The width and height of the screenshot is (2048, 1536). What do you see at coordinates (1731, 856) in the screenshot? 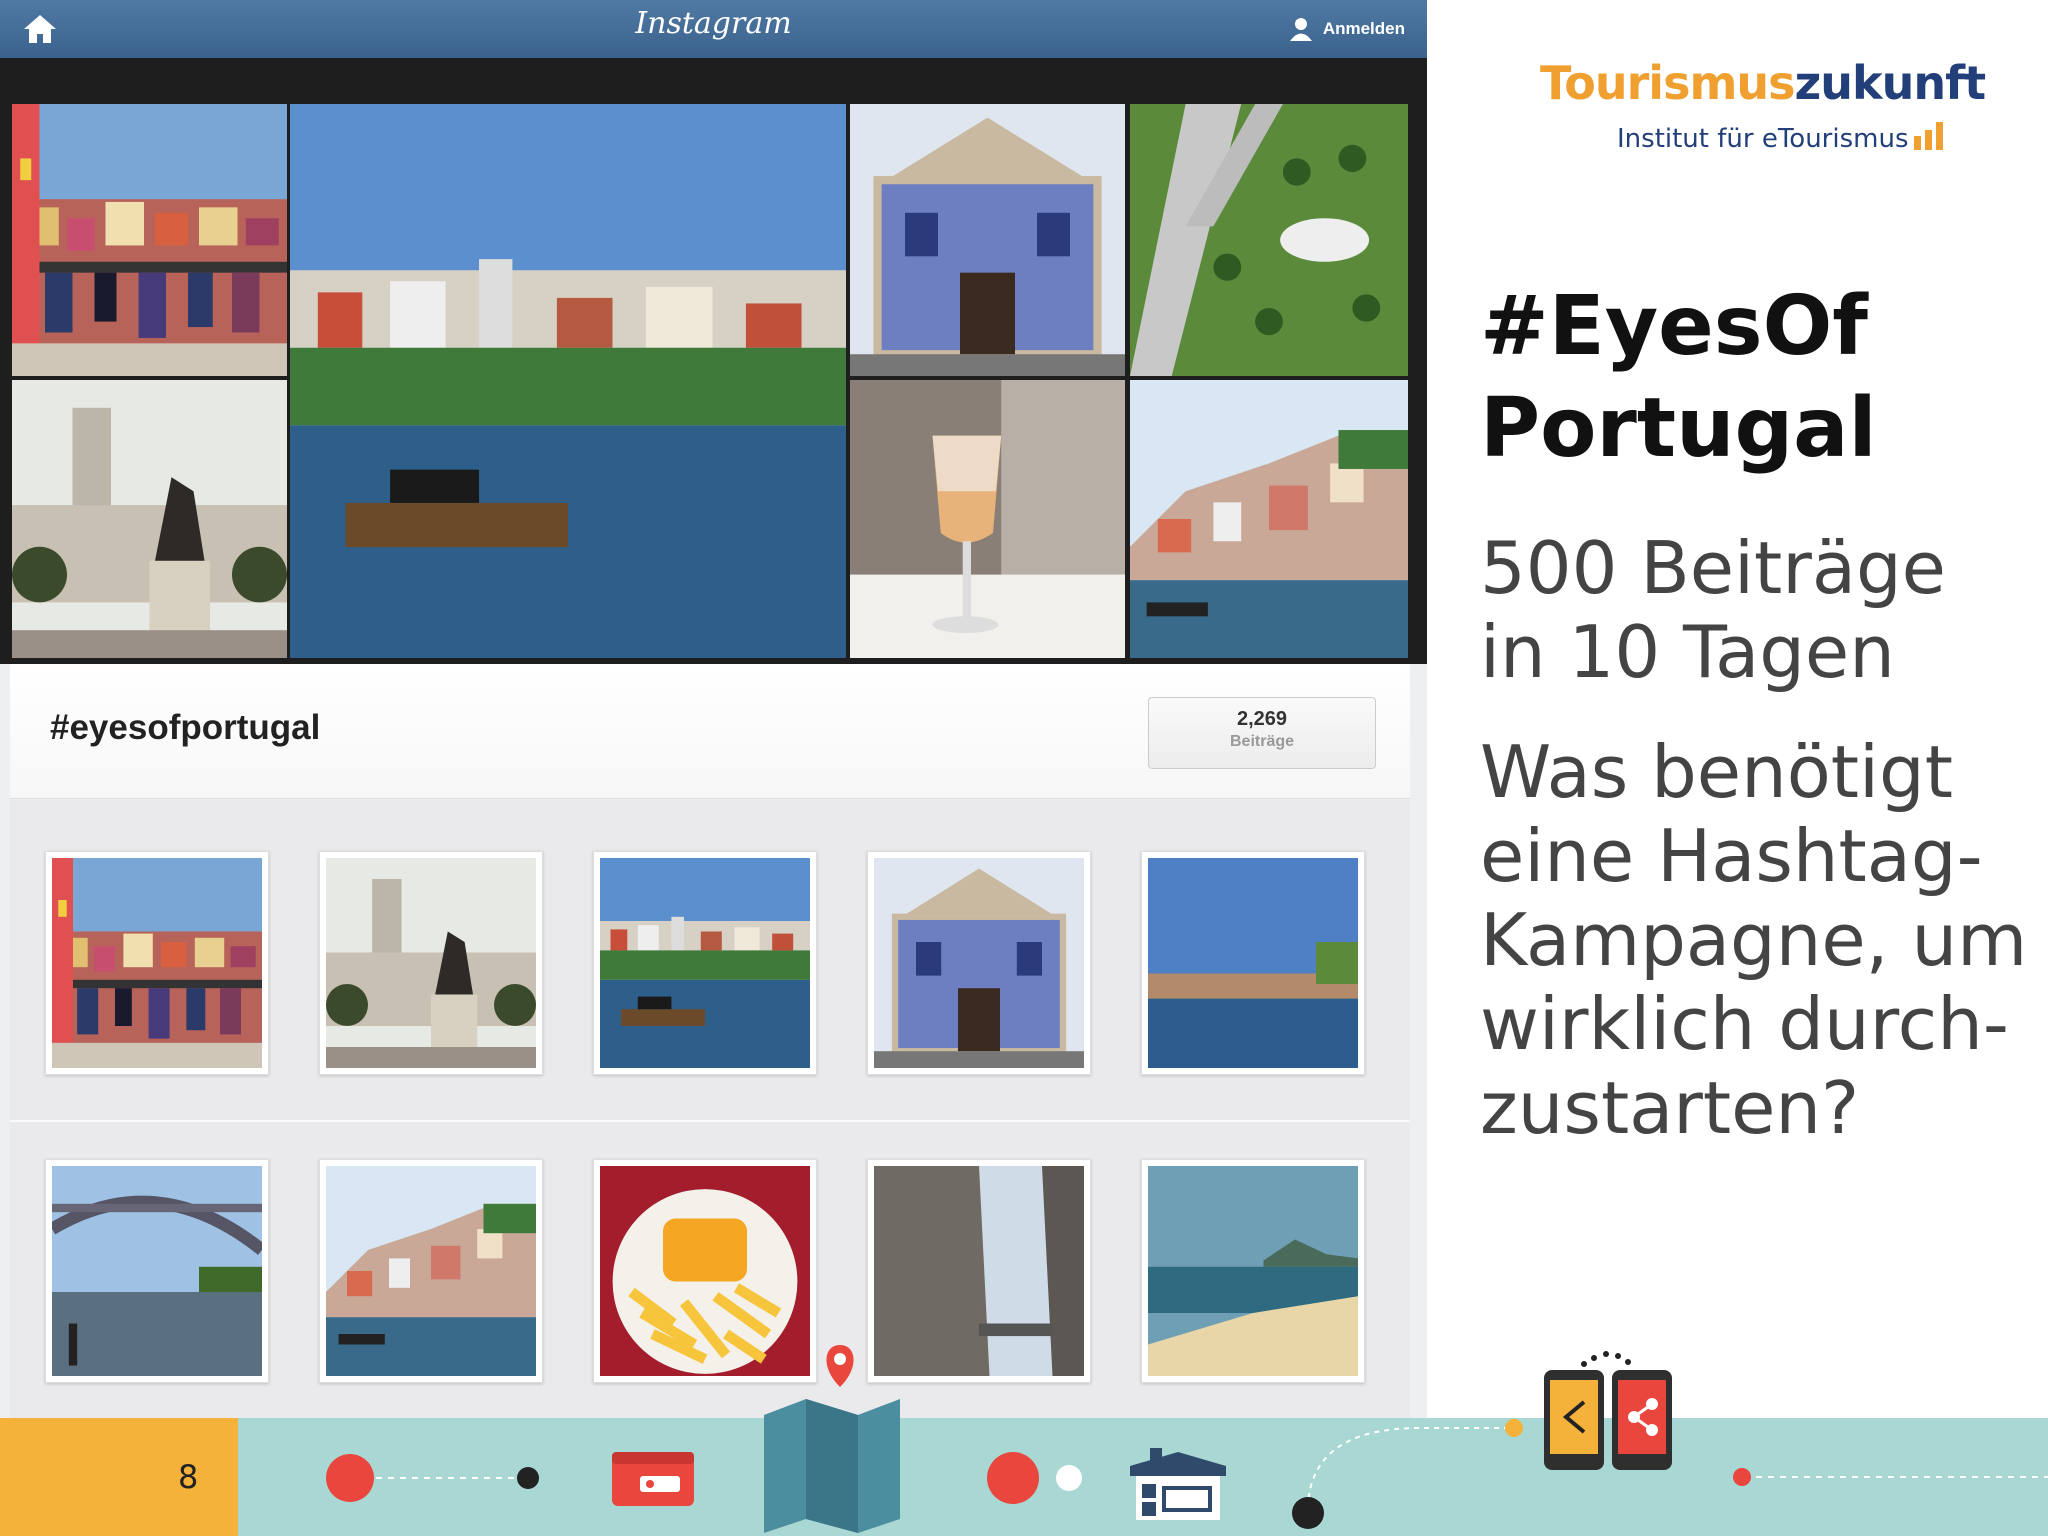
I see `question-line: eine Hashtag-` at bounding box center [1731, 856].